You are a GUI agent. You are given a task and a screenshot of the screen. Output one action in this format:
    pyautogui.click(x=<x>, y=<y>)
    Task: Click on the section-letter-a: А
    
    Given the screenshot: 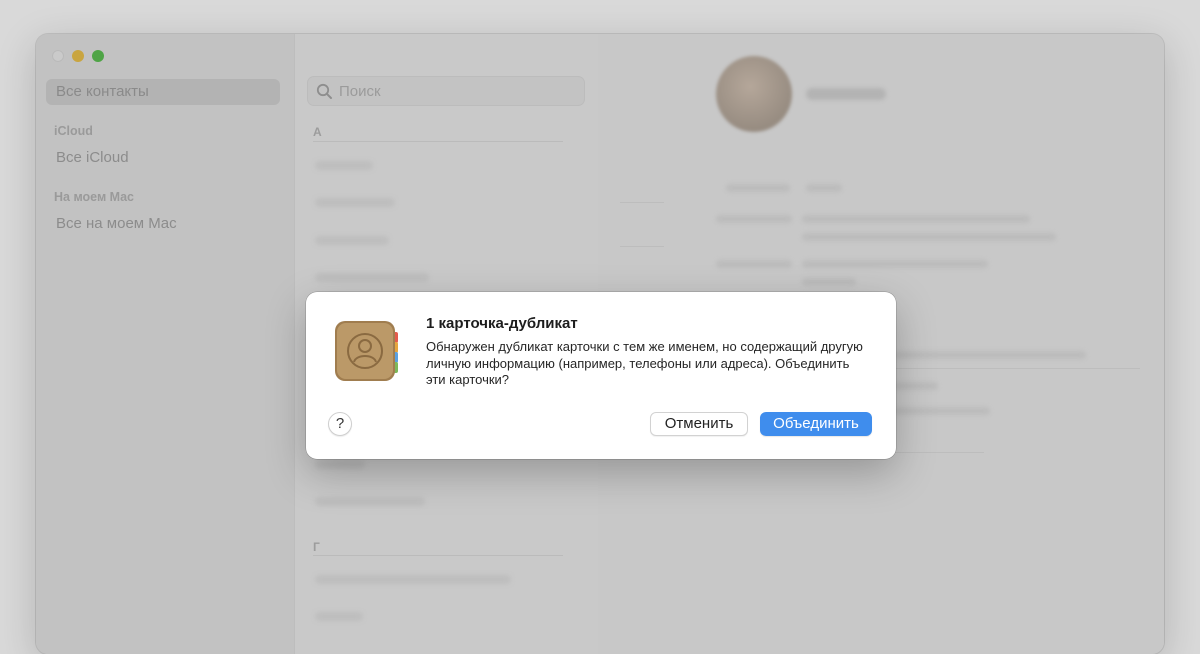 What is the action you would take?
    pyautogui.click(x=317, y=132)
    